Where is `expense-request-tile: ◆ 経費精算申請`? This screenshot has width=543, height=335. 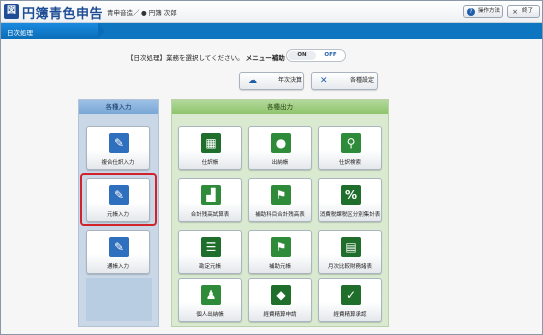 expense-request-tile: ◆ 経費精算申請 is located at coordinates (280, 300).